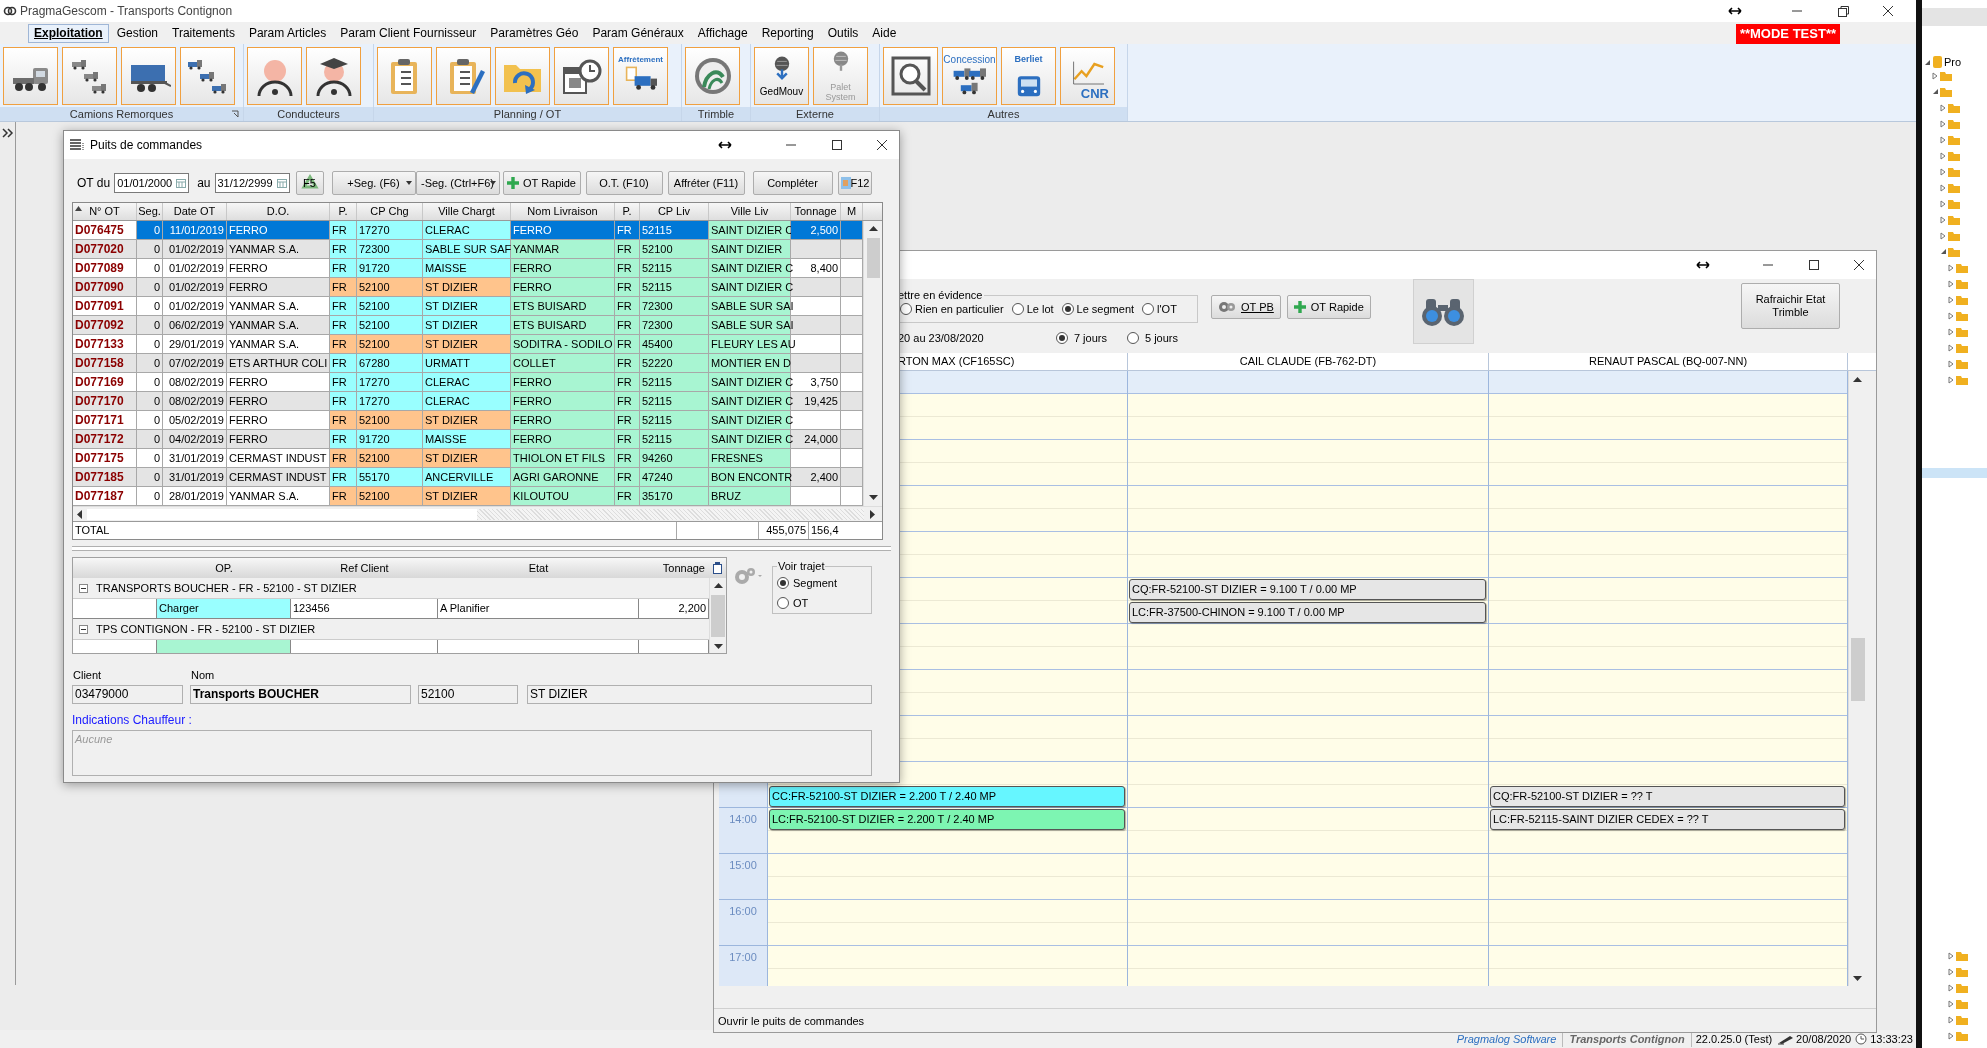  What do you see at coordinates (815, 583) in the screenshot?
I see `radio-label: Segment` at bounding box center [815, 583].